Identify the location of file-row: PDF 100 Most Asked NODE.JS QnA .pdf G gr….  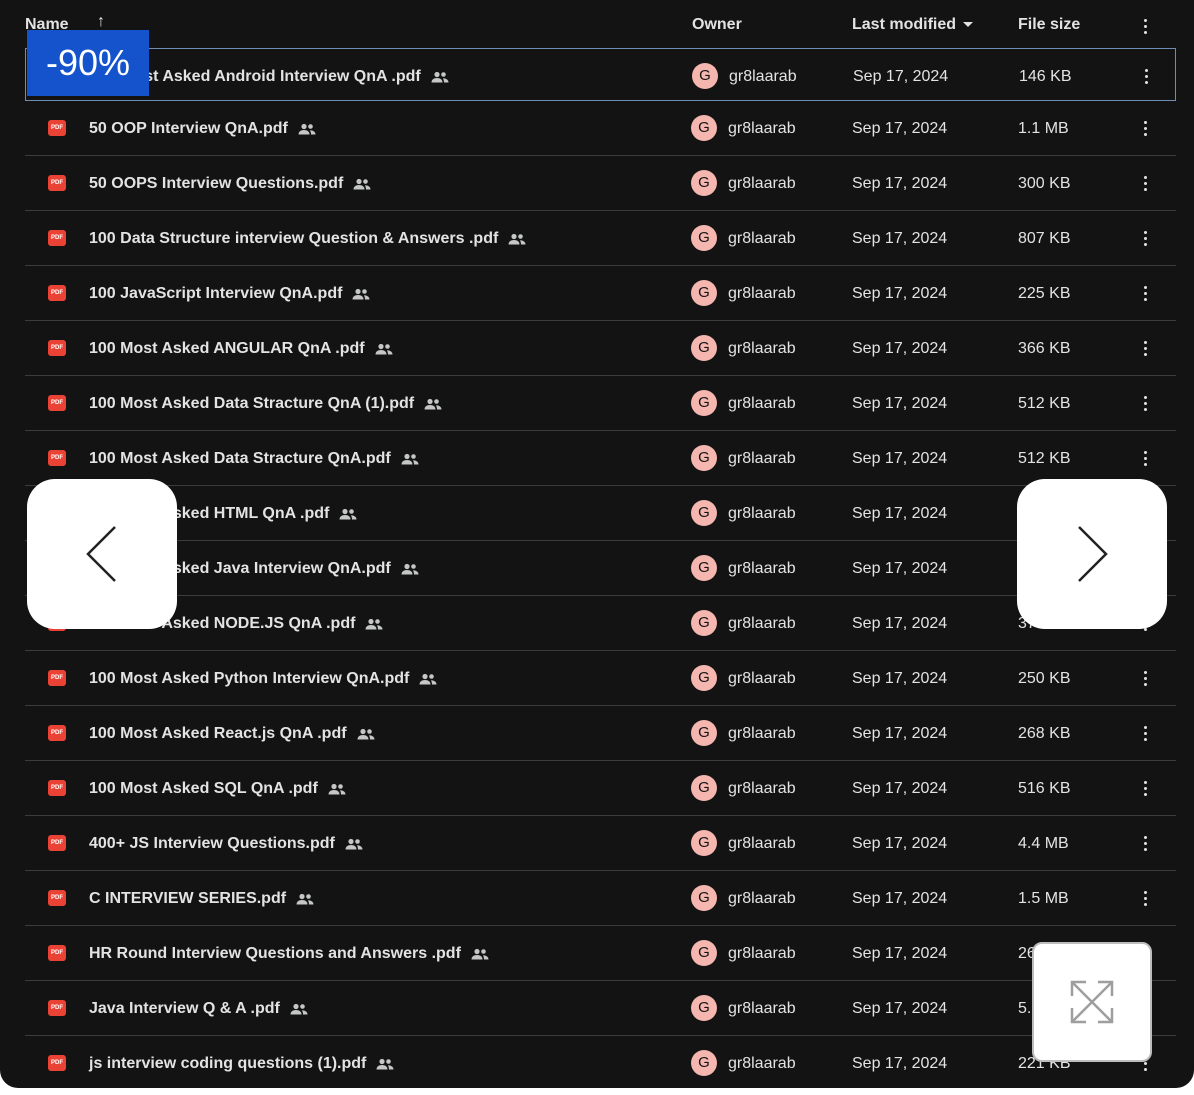
(600, 623).